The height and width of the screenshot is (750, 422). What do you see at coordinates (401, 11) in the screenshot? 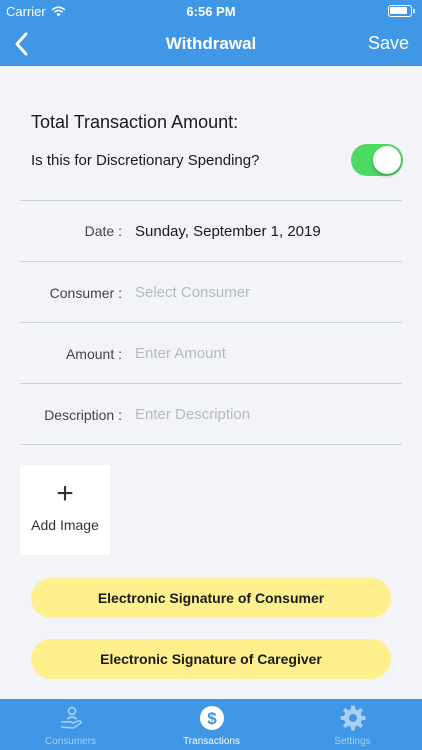
I see `battery-icon` at bounding box center [401, 11].